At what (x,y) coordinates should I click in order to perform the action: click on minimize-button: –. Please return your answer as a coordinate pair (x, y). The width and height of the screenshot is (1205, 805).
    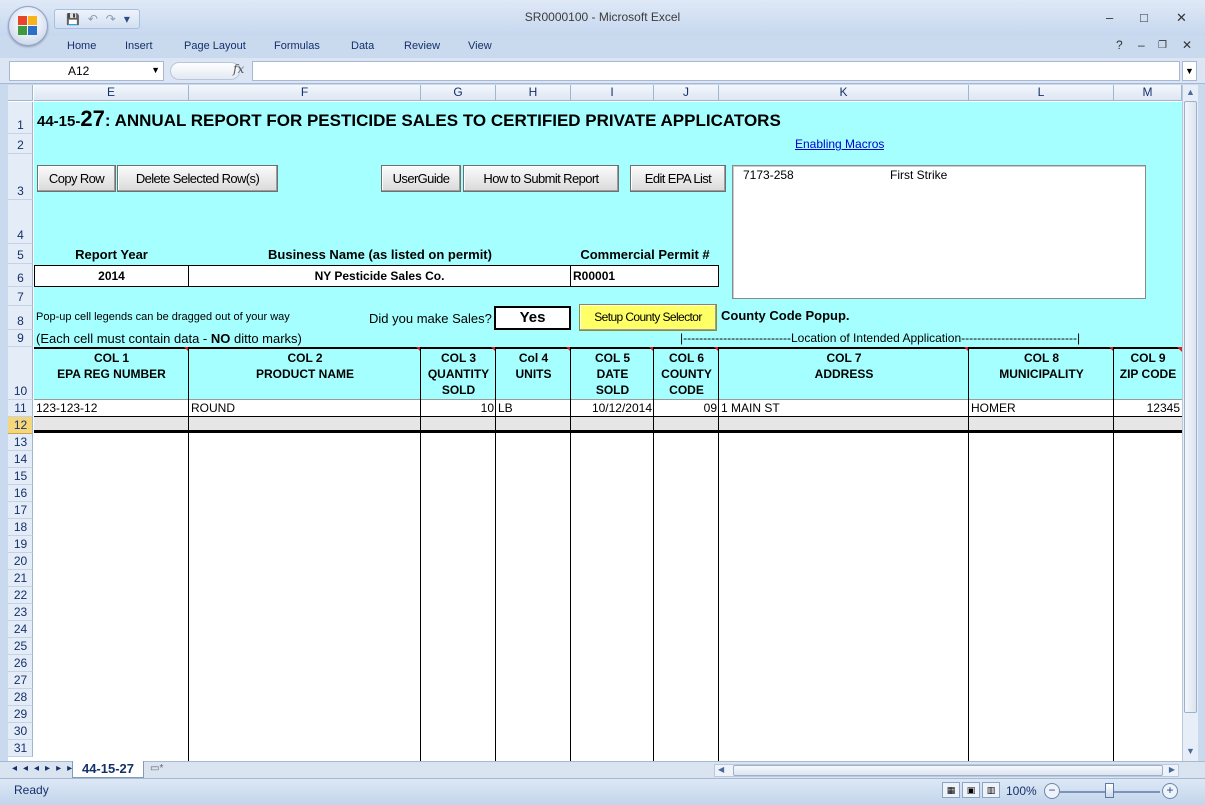
    Looking at the image, I should click on (1109, 17).